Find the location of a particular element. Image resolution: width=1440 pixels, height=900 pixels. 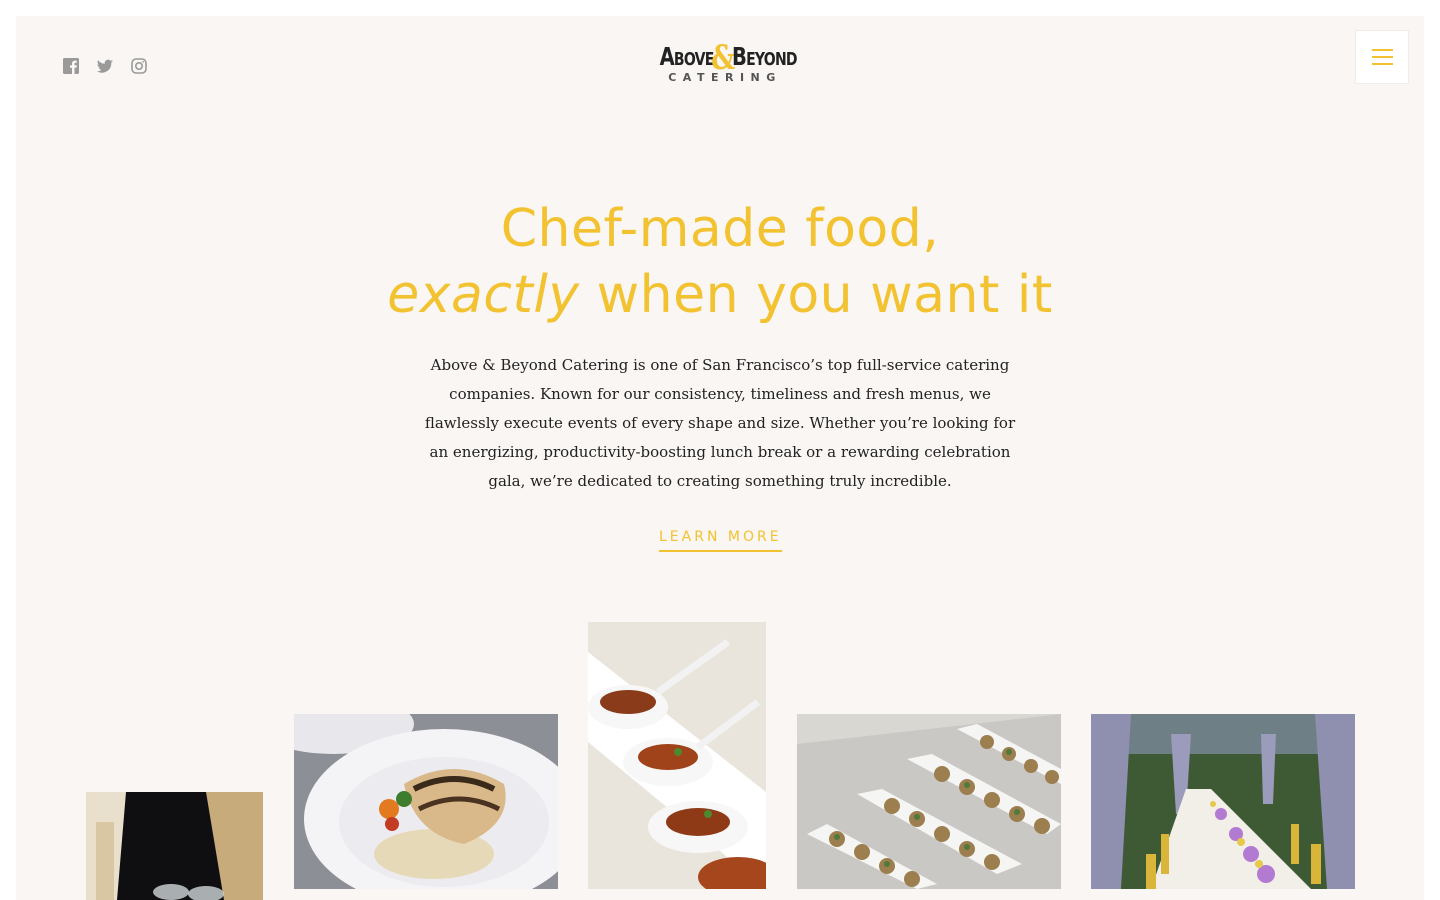

social-links is located at coordinates (106, 66).